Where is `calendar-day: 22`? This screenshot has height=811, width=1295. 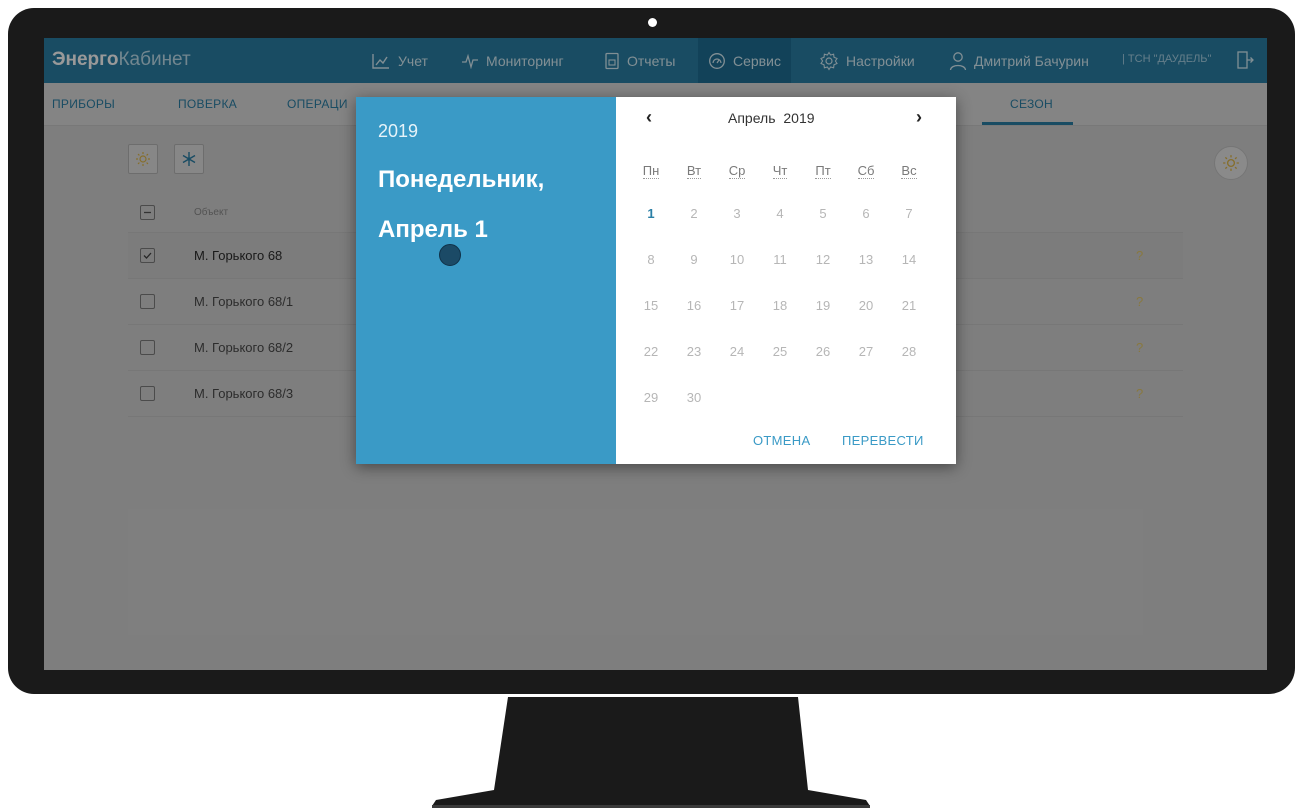 calendar-day: 22 is located at coordinates (651, 351).